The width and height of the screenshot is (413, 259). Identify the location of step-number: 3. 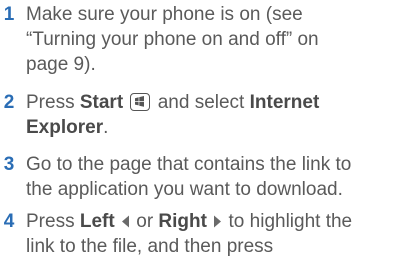
(9, 164).